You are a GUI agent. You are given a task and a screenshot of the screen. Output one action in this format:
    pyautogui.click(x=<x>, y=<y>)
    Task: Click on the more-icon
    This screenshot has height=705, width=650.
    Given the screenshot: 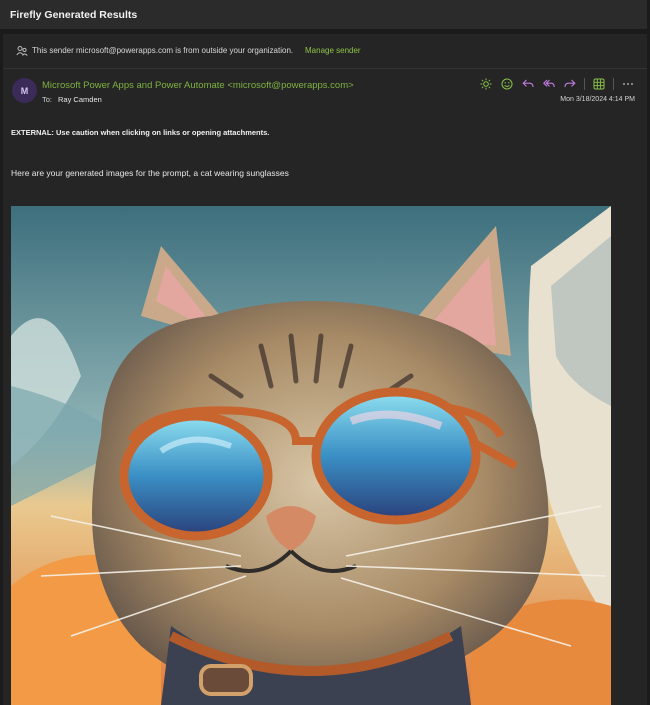 What is the action you would take?
    pyautogui.click(x=628, y=84)
    